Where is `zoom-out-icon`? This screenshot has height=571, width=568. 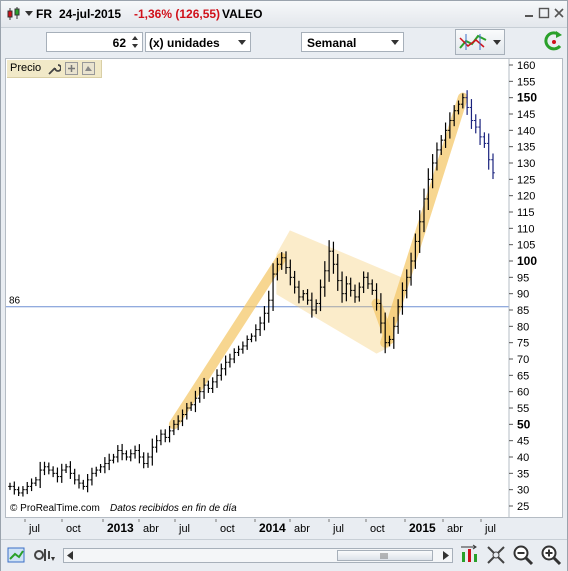
zoom-out-icon is located at coordinates (523, 555).